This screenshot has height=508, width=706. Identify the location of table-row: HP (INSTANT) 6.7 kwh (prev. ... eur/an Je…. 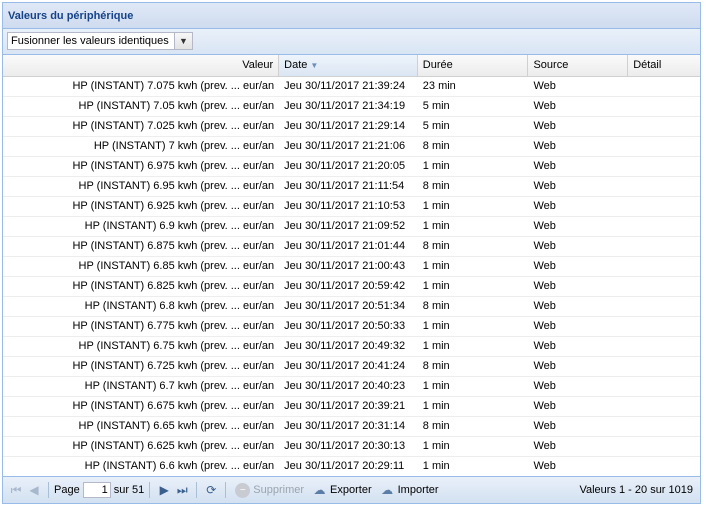
(351, 387).